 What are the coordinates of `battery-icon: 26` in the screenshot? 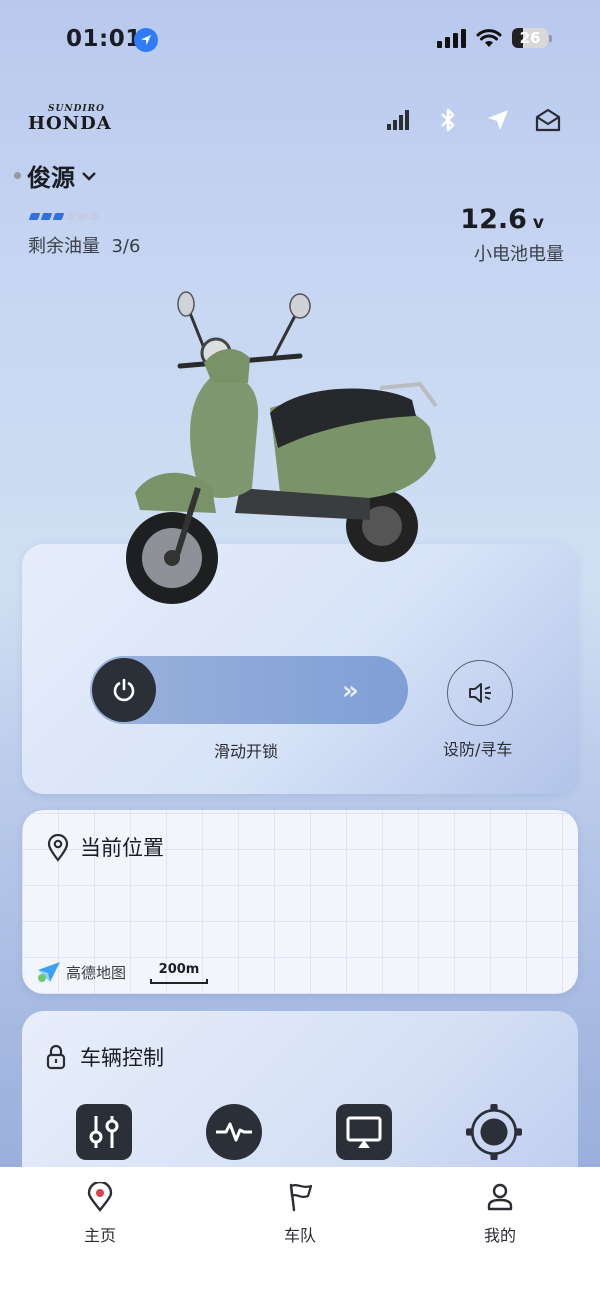 It's located at (532, 38).